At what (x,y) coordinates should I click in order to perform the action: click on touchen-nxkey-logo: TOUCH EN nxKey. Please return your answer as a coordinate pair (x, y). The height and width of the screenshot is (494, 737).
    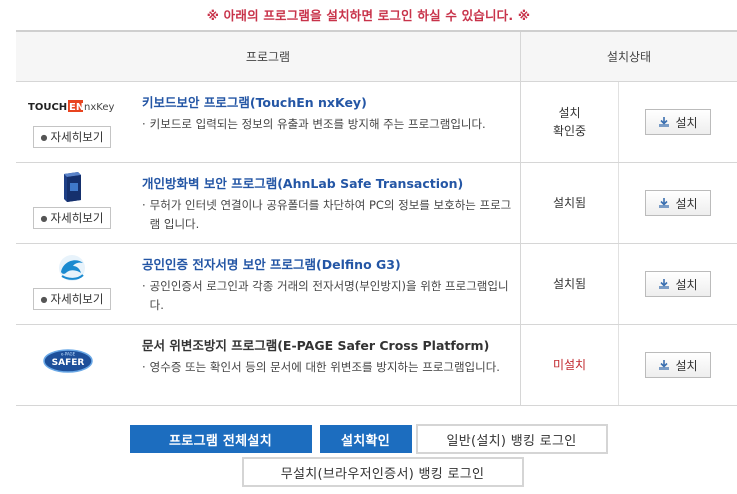
    Looking at the image, I should click on (72, 106).